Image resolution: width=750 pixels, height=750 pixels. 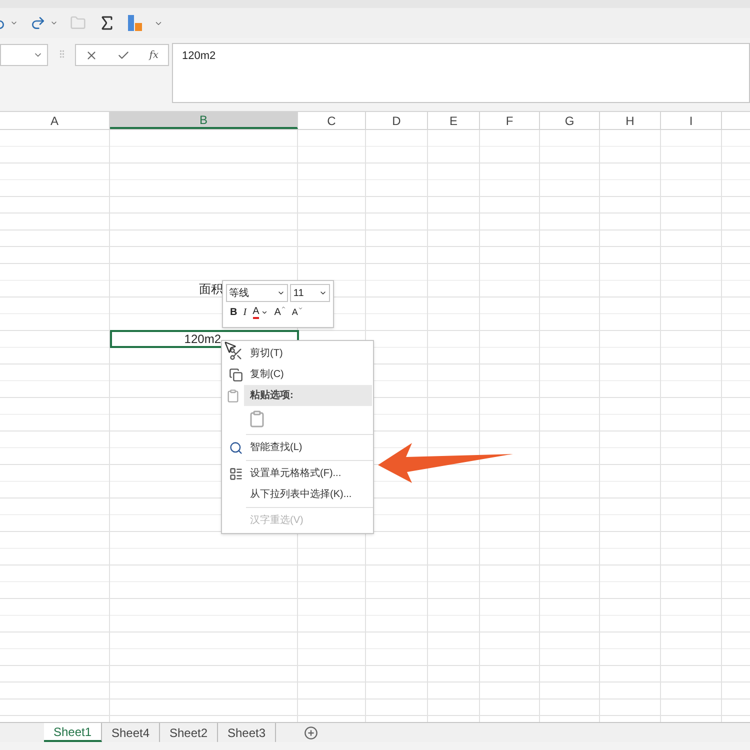 I want to click on column-header: H, so click(x=630, y=120).